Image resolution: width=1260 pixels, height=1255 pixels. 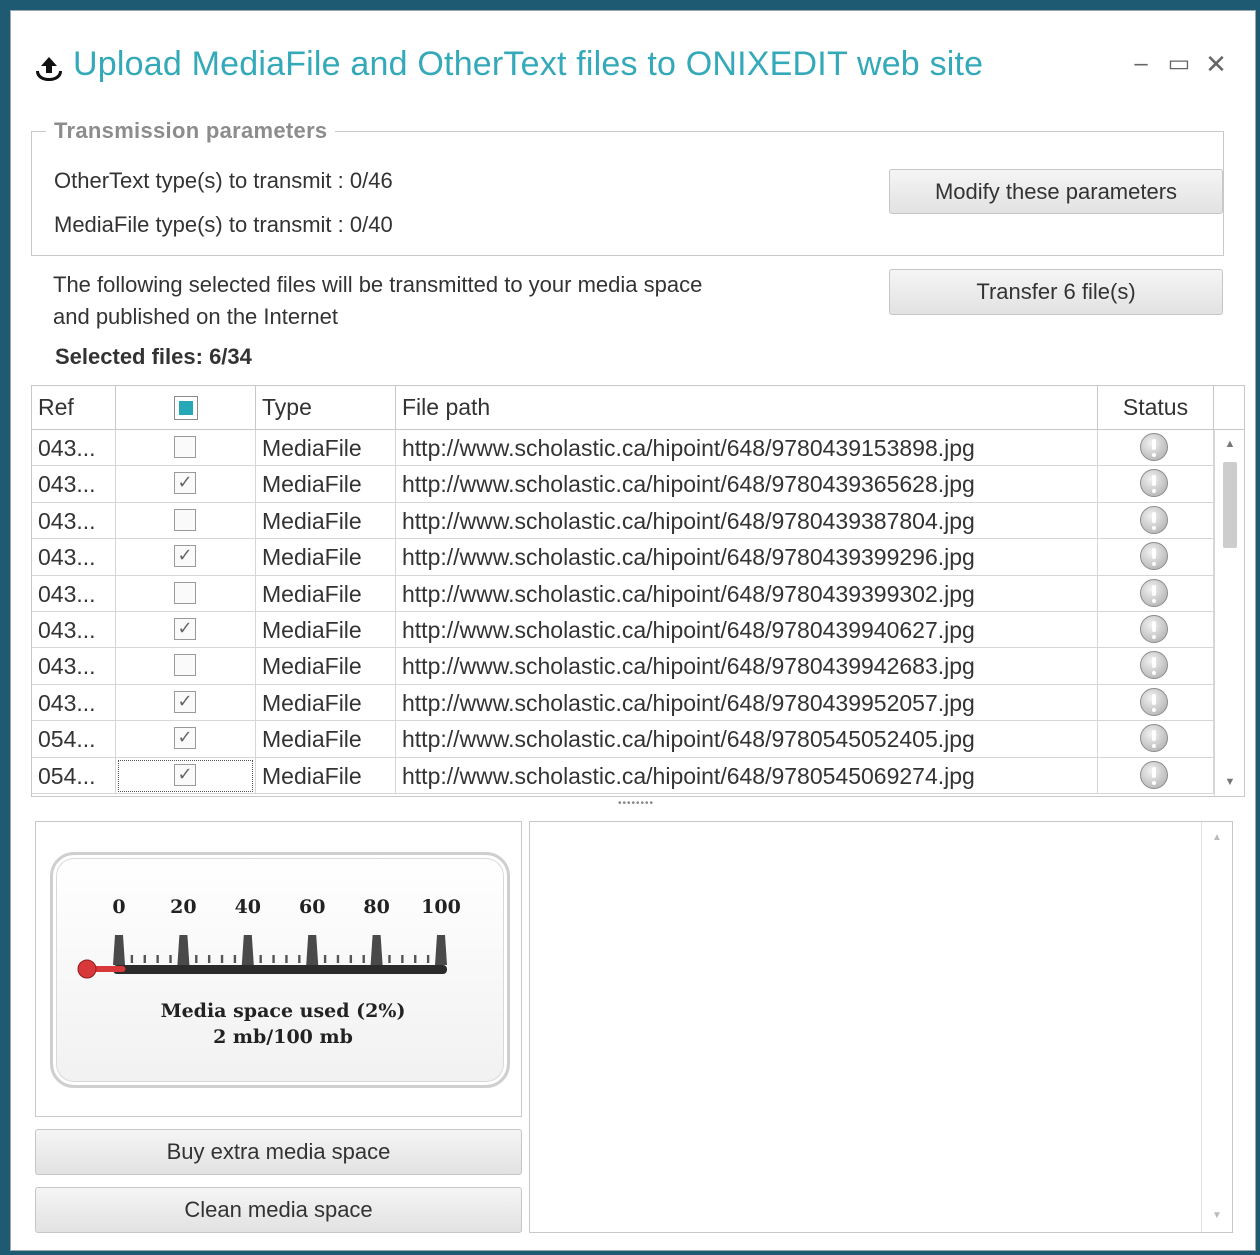 I want to click on gauge-track, so click(x=280, y=969).